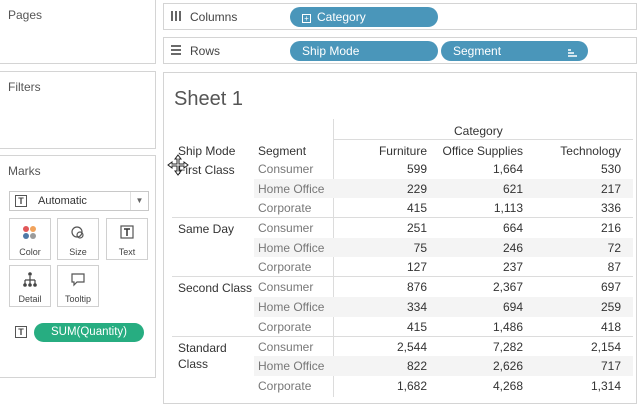  I want to click on value-cell: 7,282, so click(507, 346).